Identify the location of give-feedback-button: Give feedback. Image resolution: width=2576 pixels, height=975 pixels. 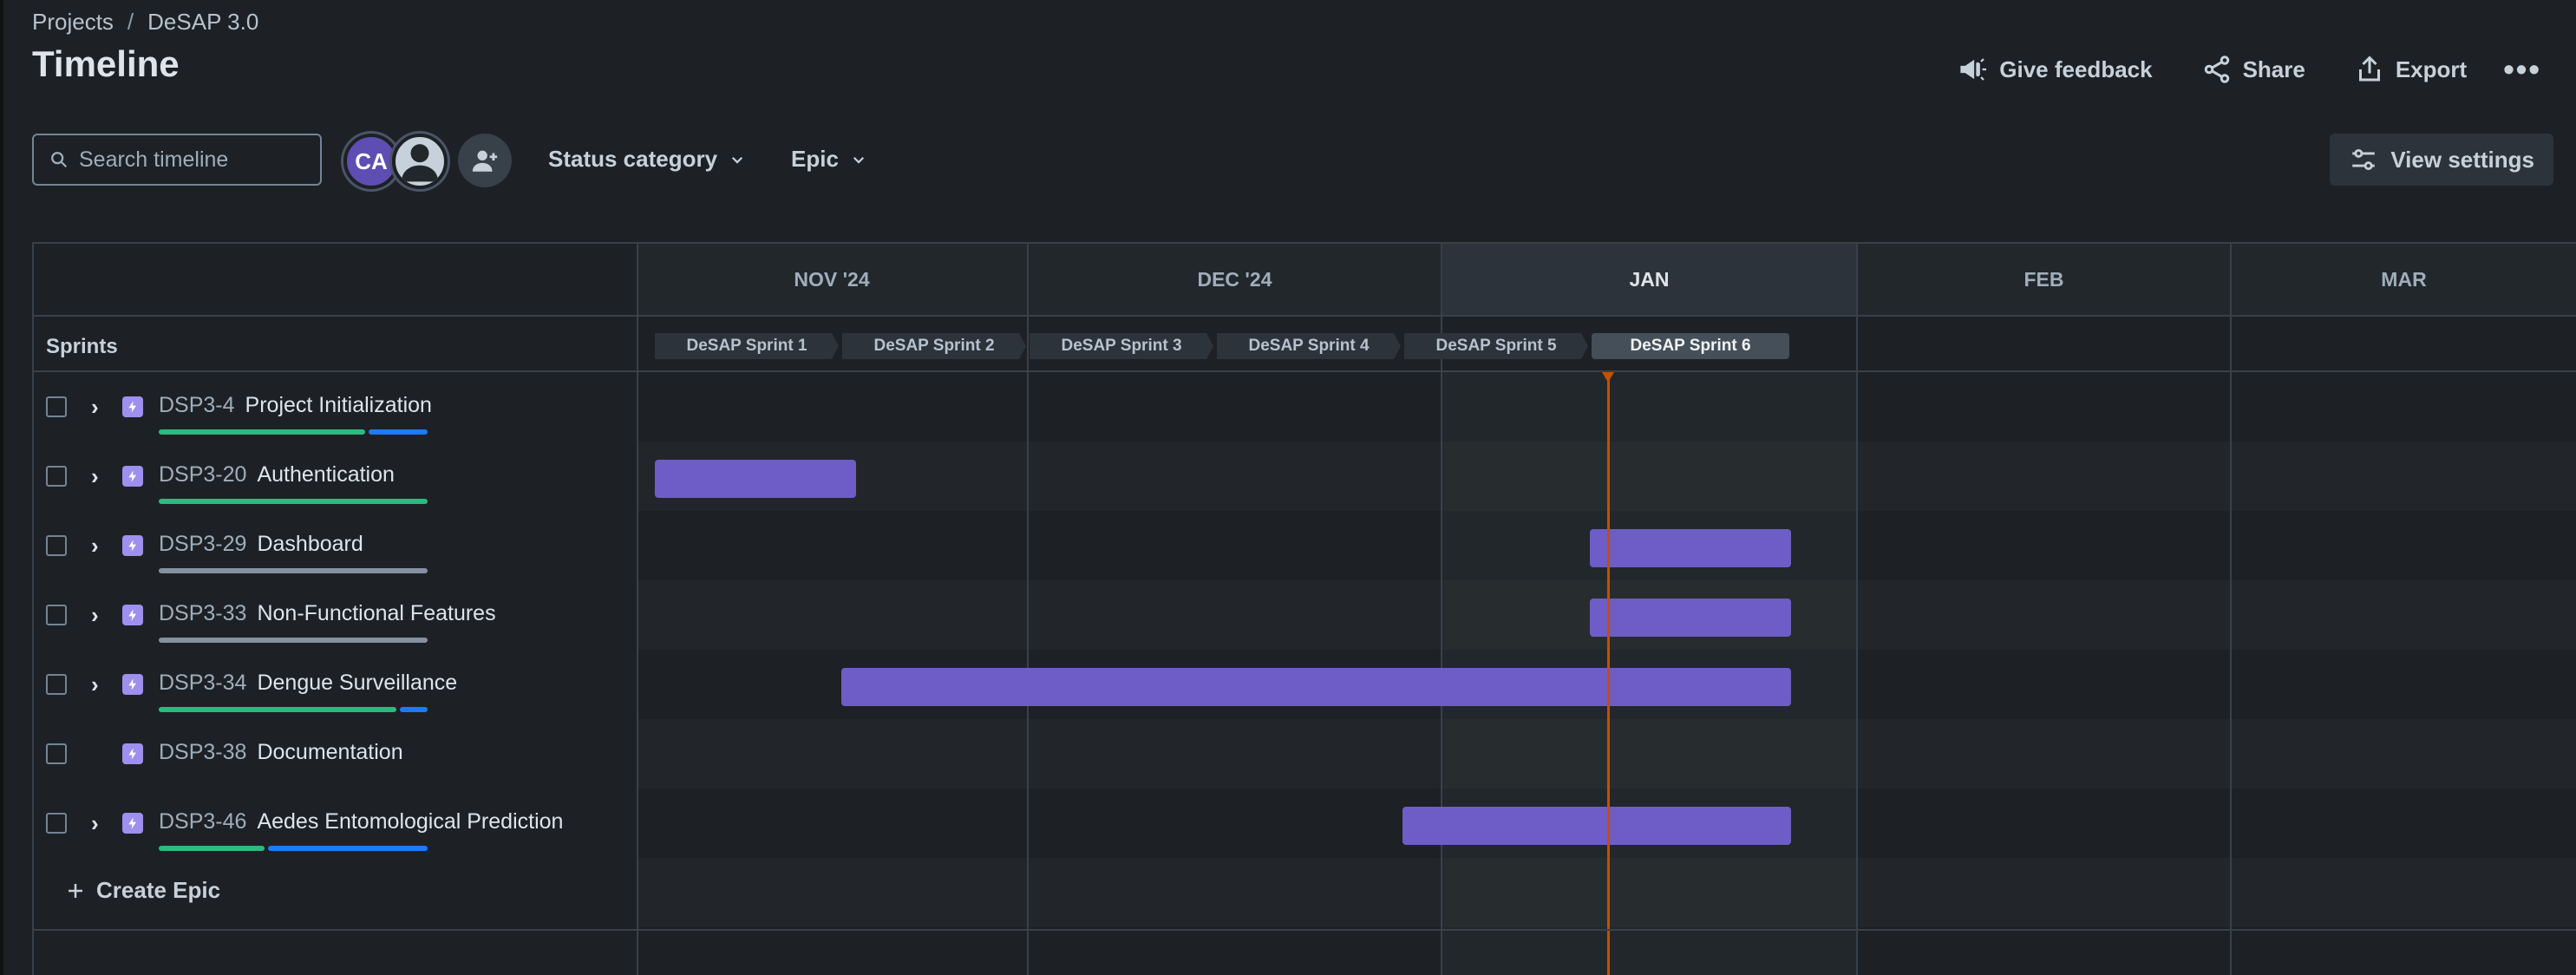
(2054, 70).